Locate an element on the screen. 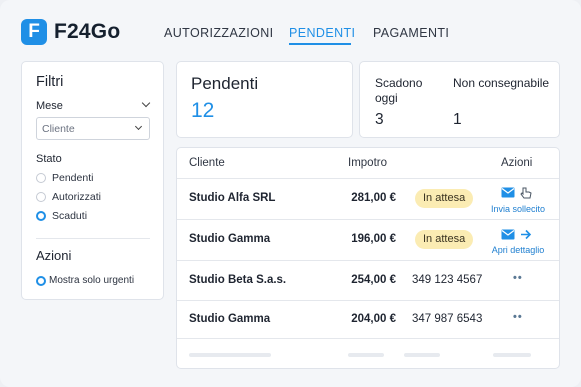 Image resolution: width=581 pixels, height=387 pixels. arrow-right-icon is located at coordinates (526, 234).